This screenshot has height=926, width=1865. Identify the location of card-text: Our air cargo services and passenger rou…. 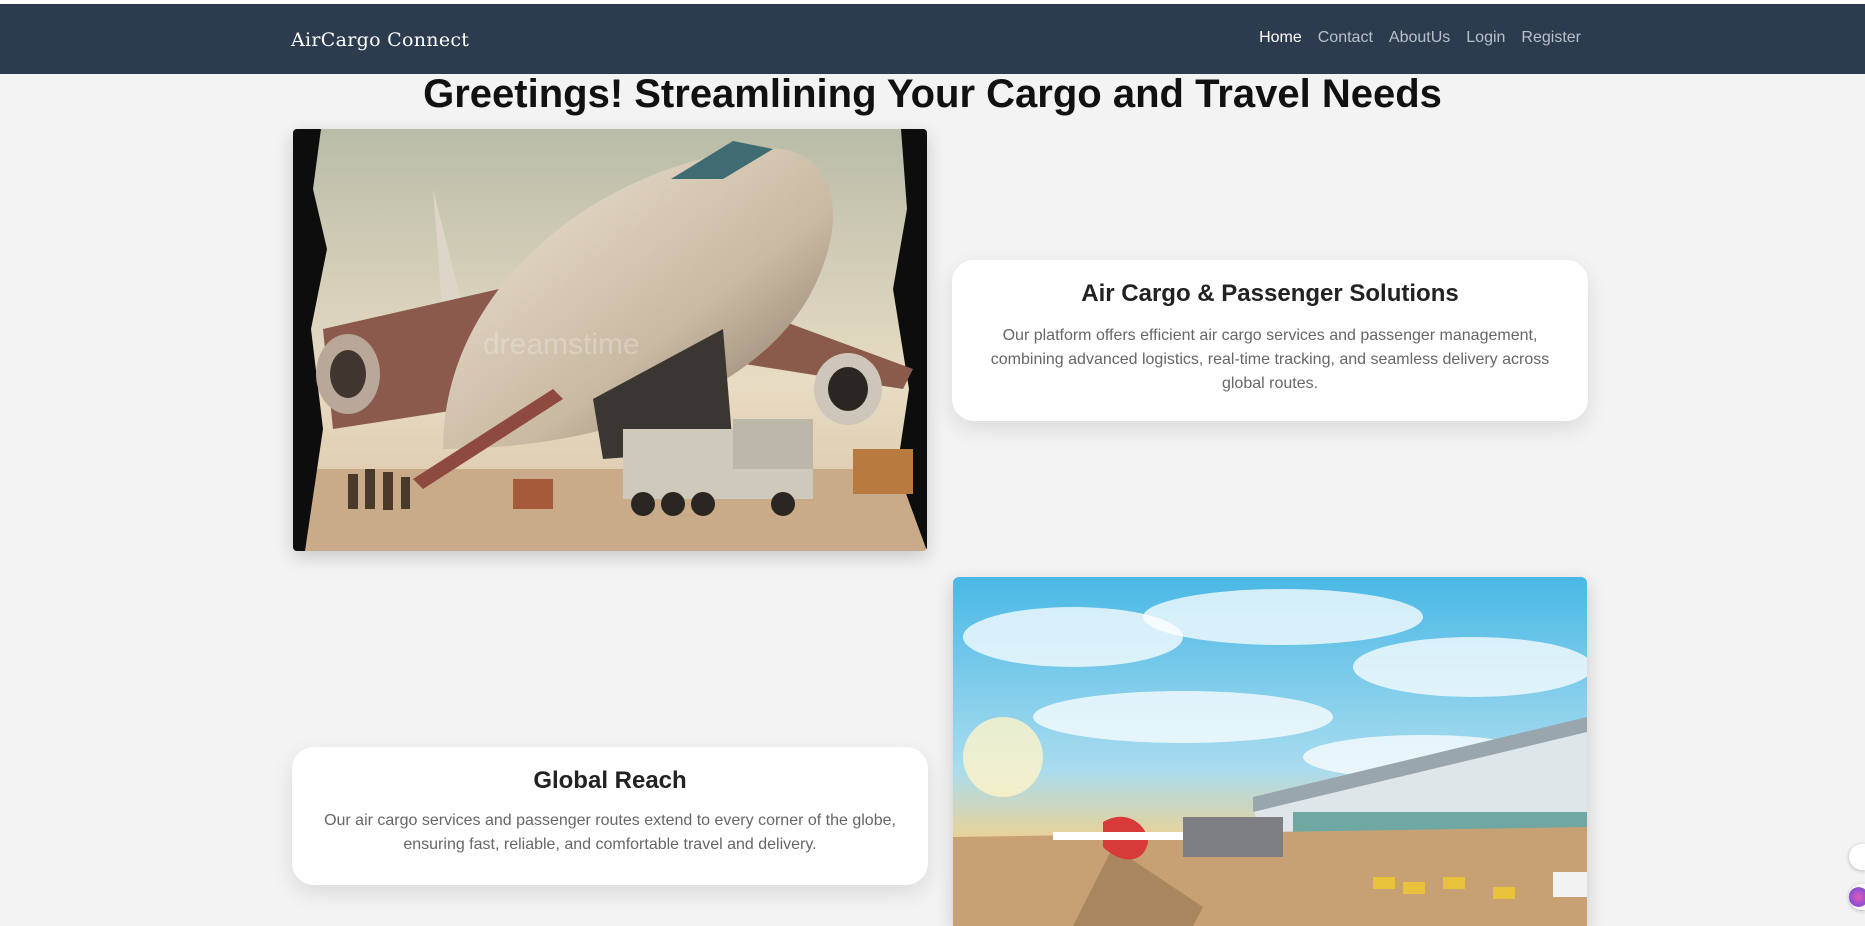
(610, 832).